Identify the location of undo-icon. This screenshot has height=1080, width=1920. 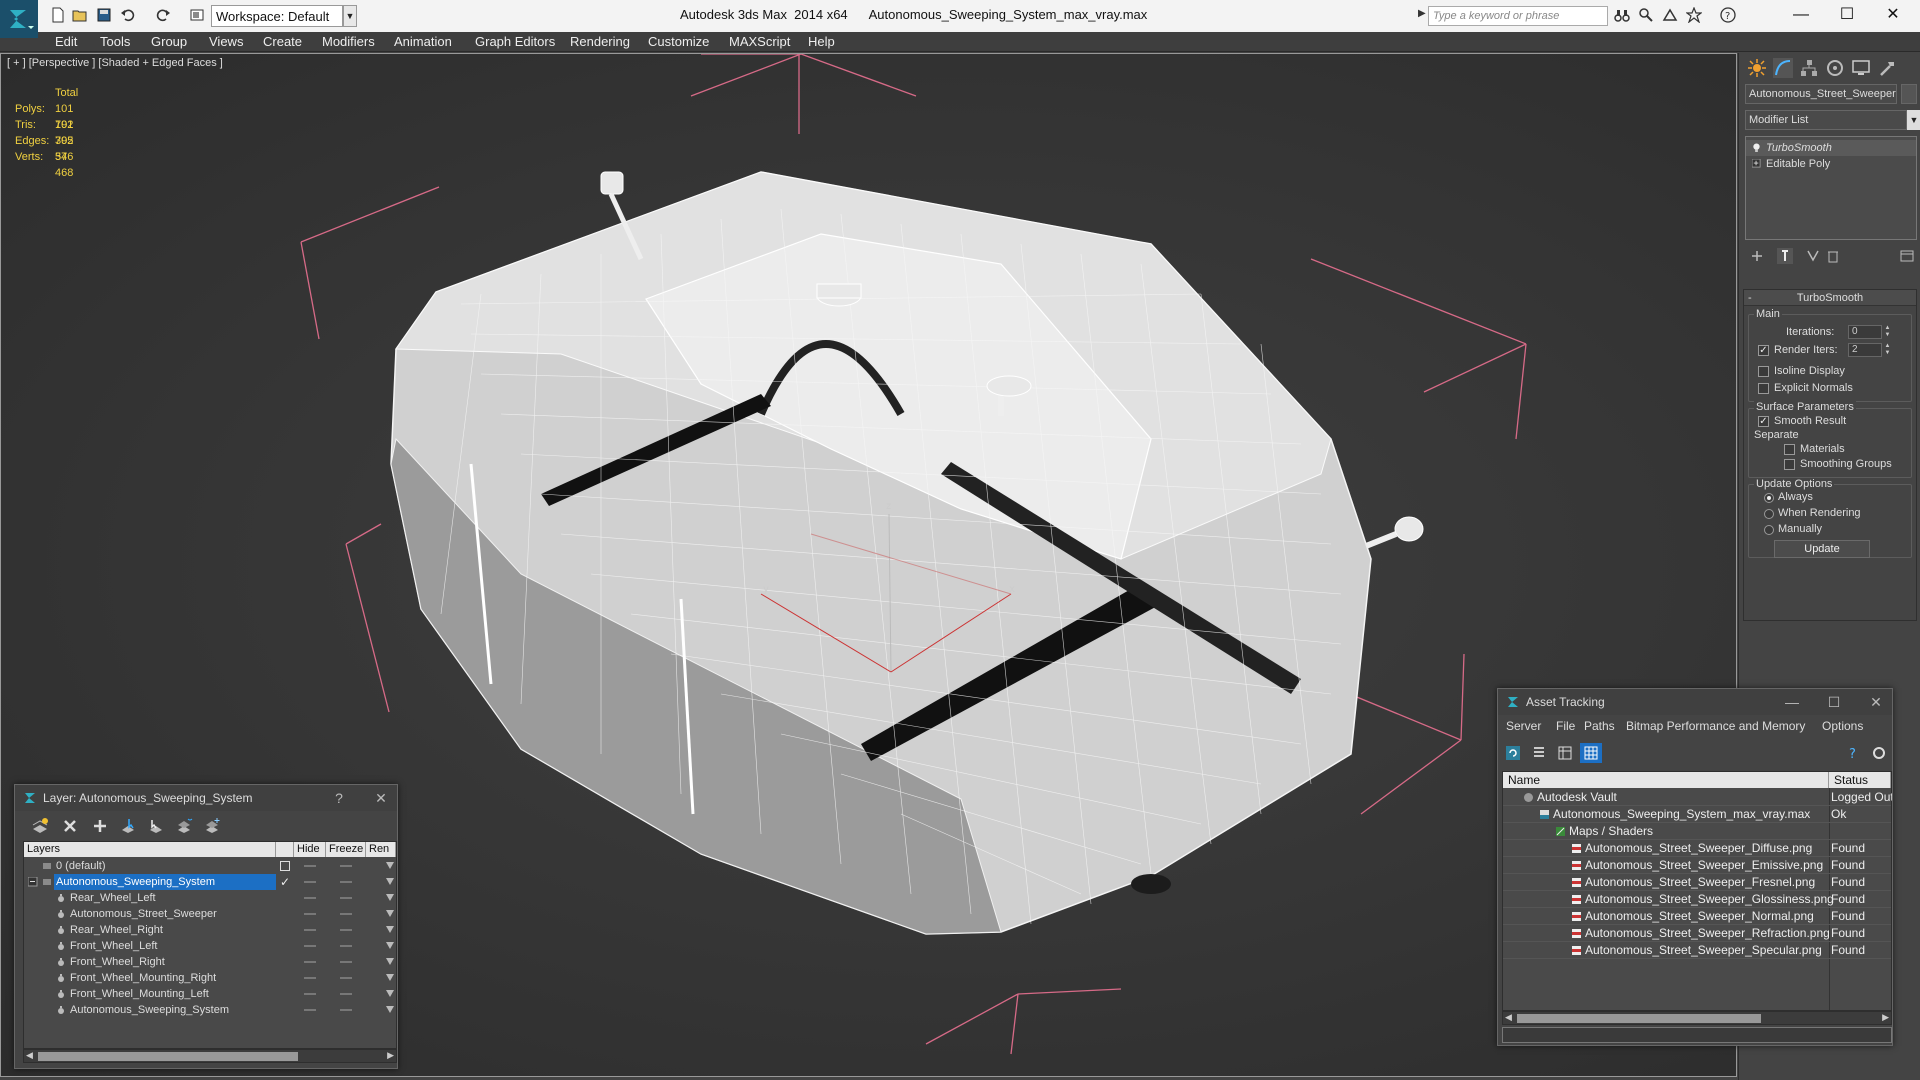
(128, 15).